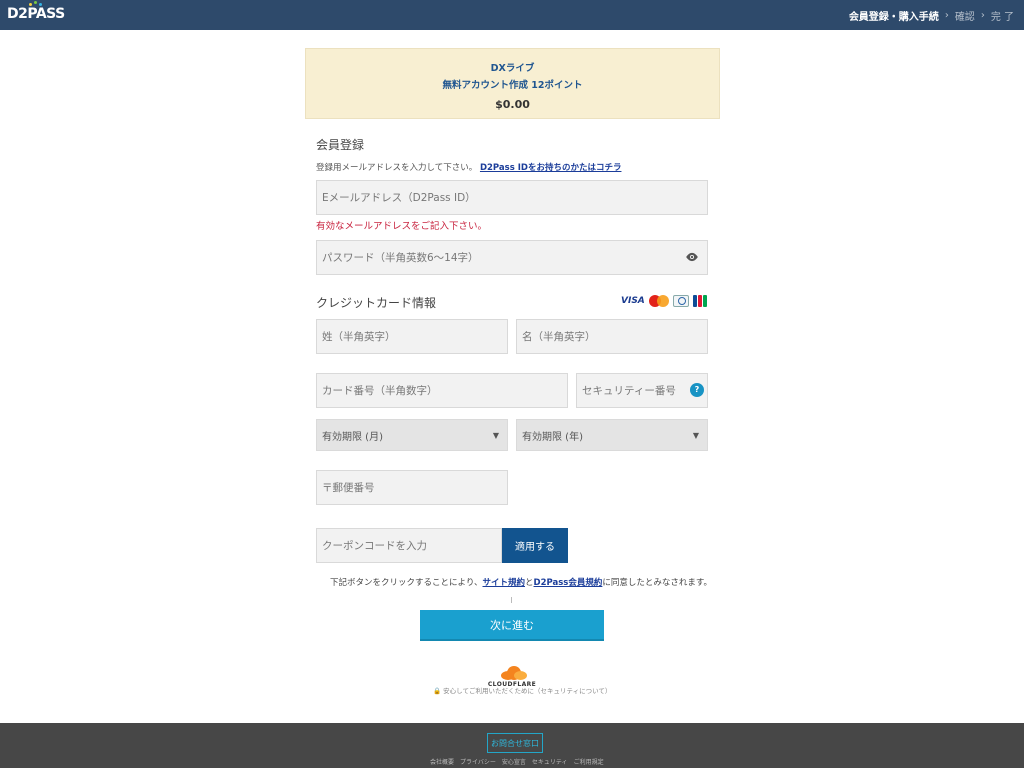 This screenshot has height=768, width=1024. I want to click on apply-coupon-button: 適用する, so click(535, 545).